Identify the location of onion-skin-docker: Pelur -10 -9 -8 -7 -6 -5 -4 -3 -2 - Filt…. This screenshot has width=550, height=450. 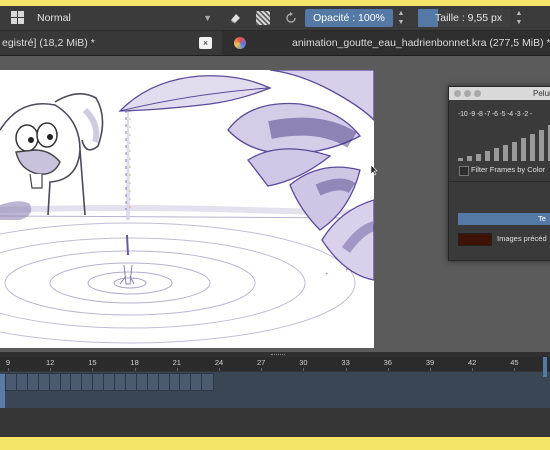
(499, 173).